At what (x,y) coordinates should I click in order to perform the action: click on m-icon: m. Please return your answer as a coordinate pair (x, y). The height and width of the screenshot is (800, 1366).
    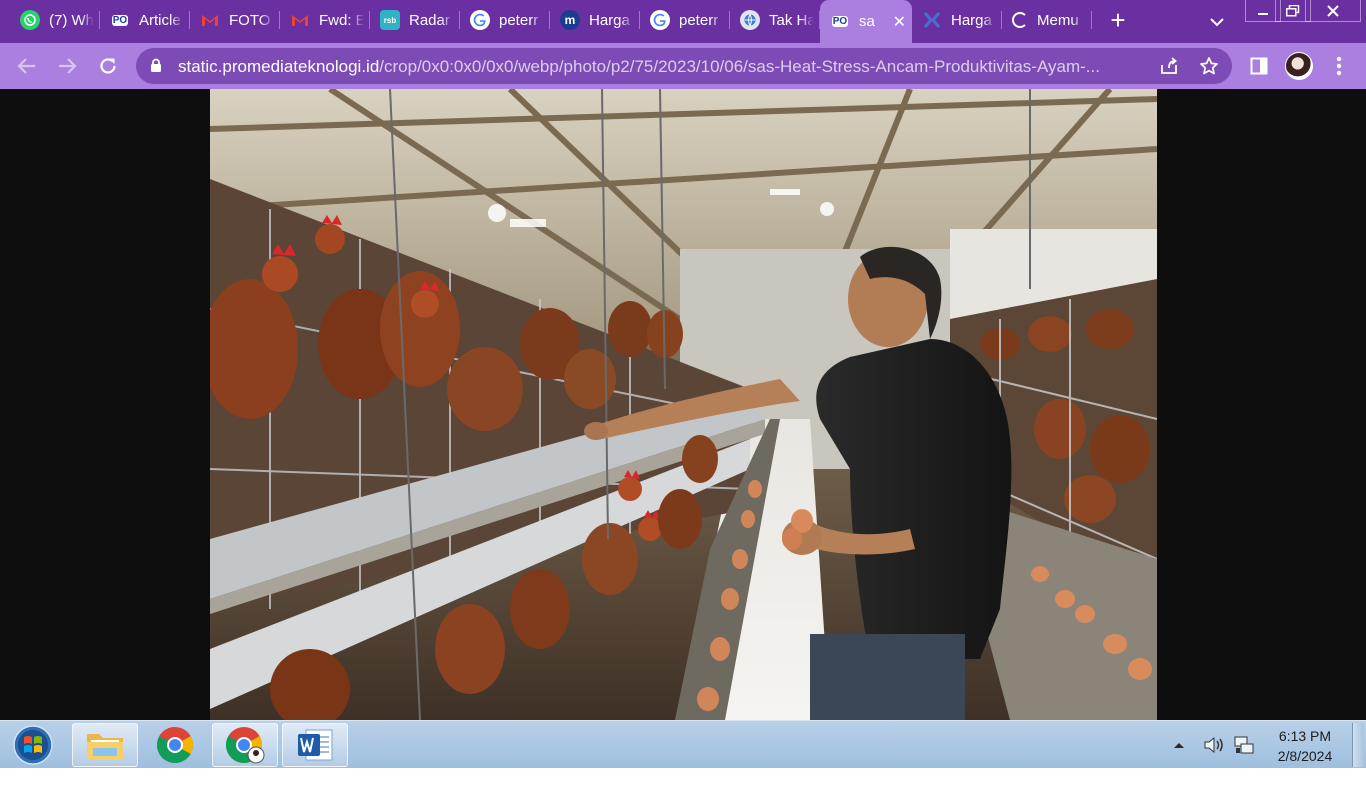
    Looking at the image, I should click on (570, 20).